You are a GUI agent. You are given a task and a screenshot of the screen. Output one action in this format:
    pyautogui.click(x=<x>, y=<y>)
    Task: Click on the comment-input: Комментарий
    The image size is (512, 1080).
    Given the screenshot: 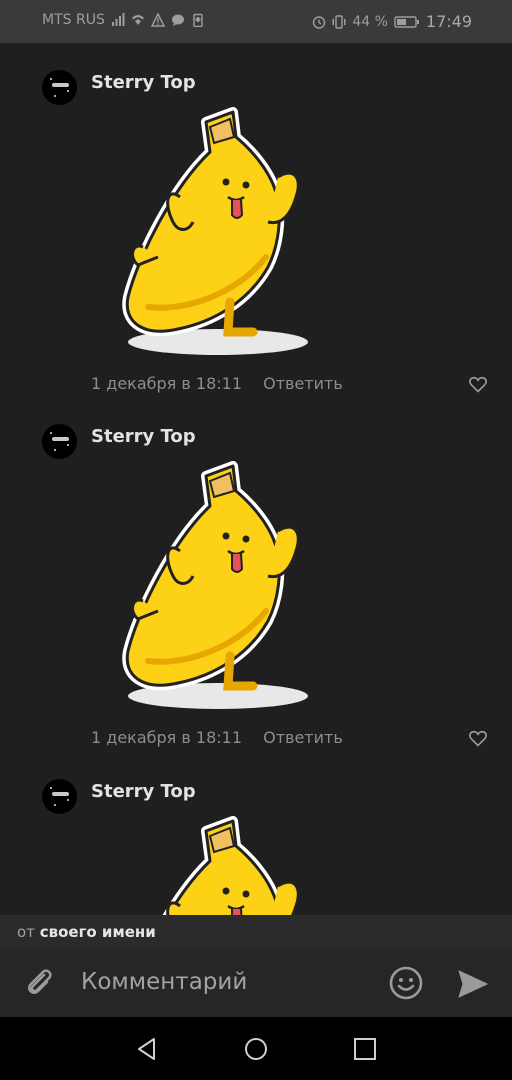 What is the action you would take?
    pyautogui.click(x=164, y=982)
    